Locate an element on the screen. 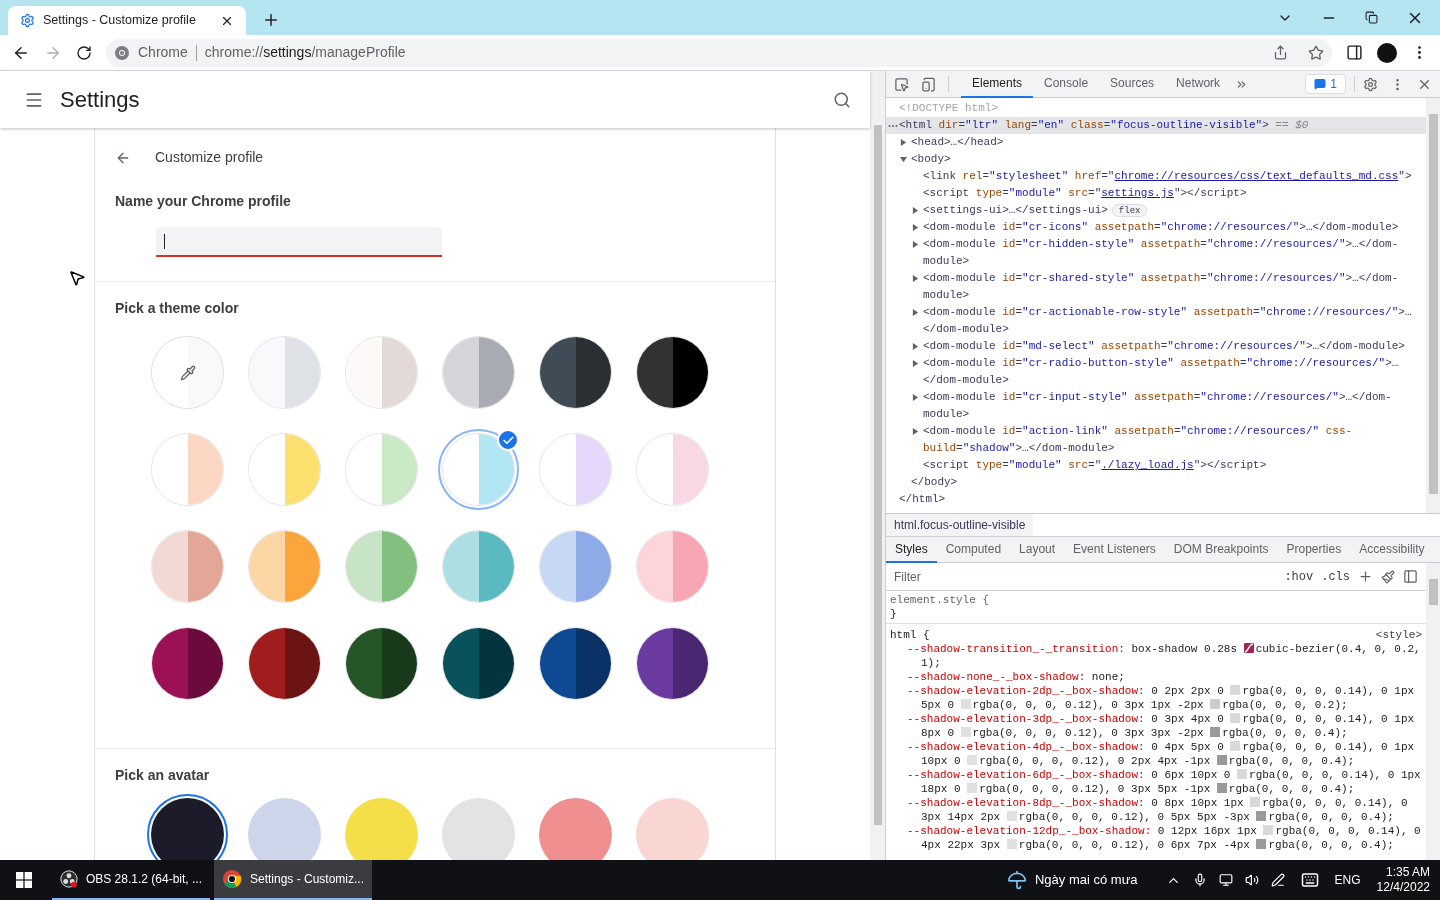 The image size is (1440, 900). breadcrumb: html.focus-outline-visible is located at coordinates (960, 525).